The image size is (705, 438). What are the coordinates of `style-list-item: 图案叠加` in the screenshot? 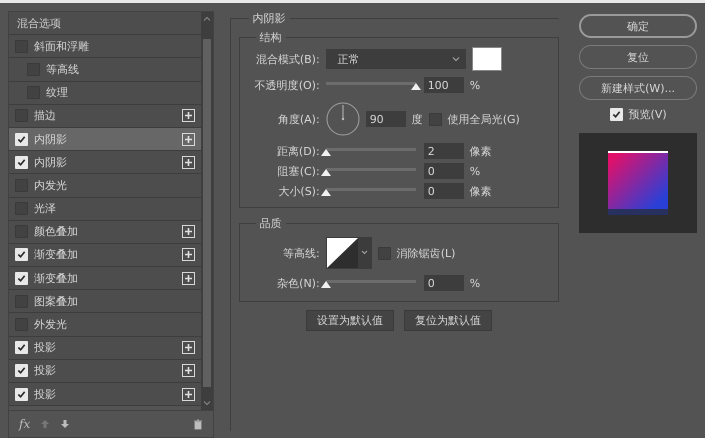 It's located at (105, 302).